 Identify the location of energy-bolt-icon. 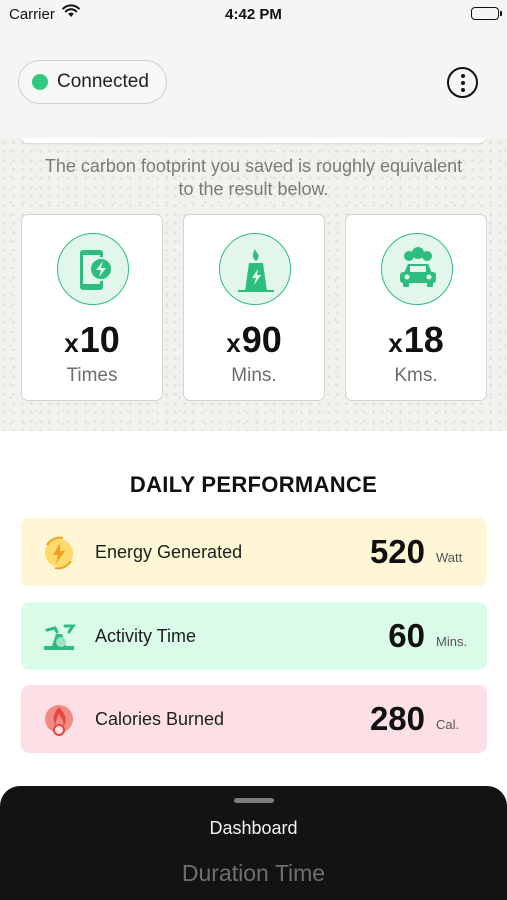
(59, 555).